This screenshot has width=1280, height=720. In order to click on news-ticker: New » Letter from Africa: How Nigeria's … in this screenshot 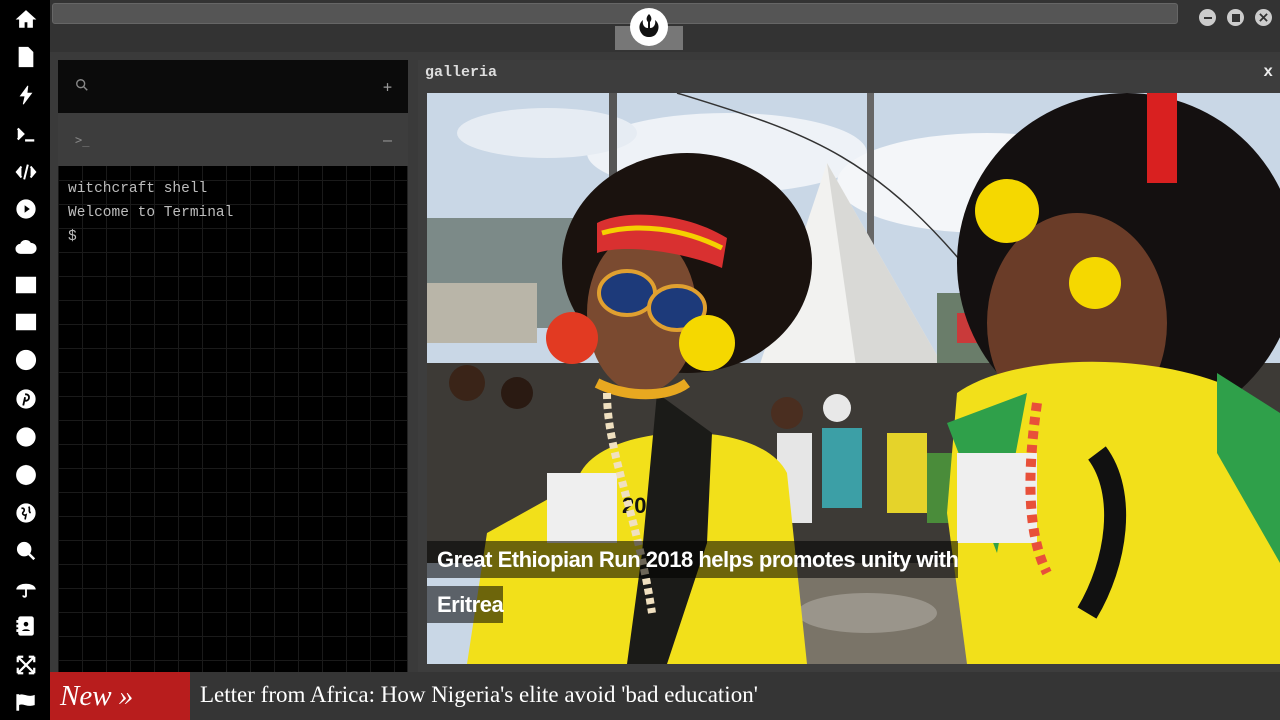, I will do `click(665, 696)`.